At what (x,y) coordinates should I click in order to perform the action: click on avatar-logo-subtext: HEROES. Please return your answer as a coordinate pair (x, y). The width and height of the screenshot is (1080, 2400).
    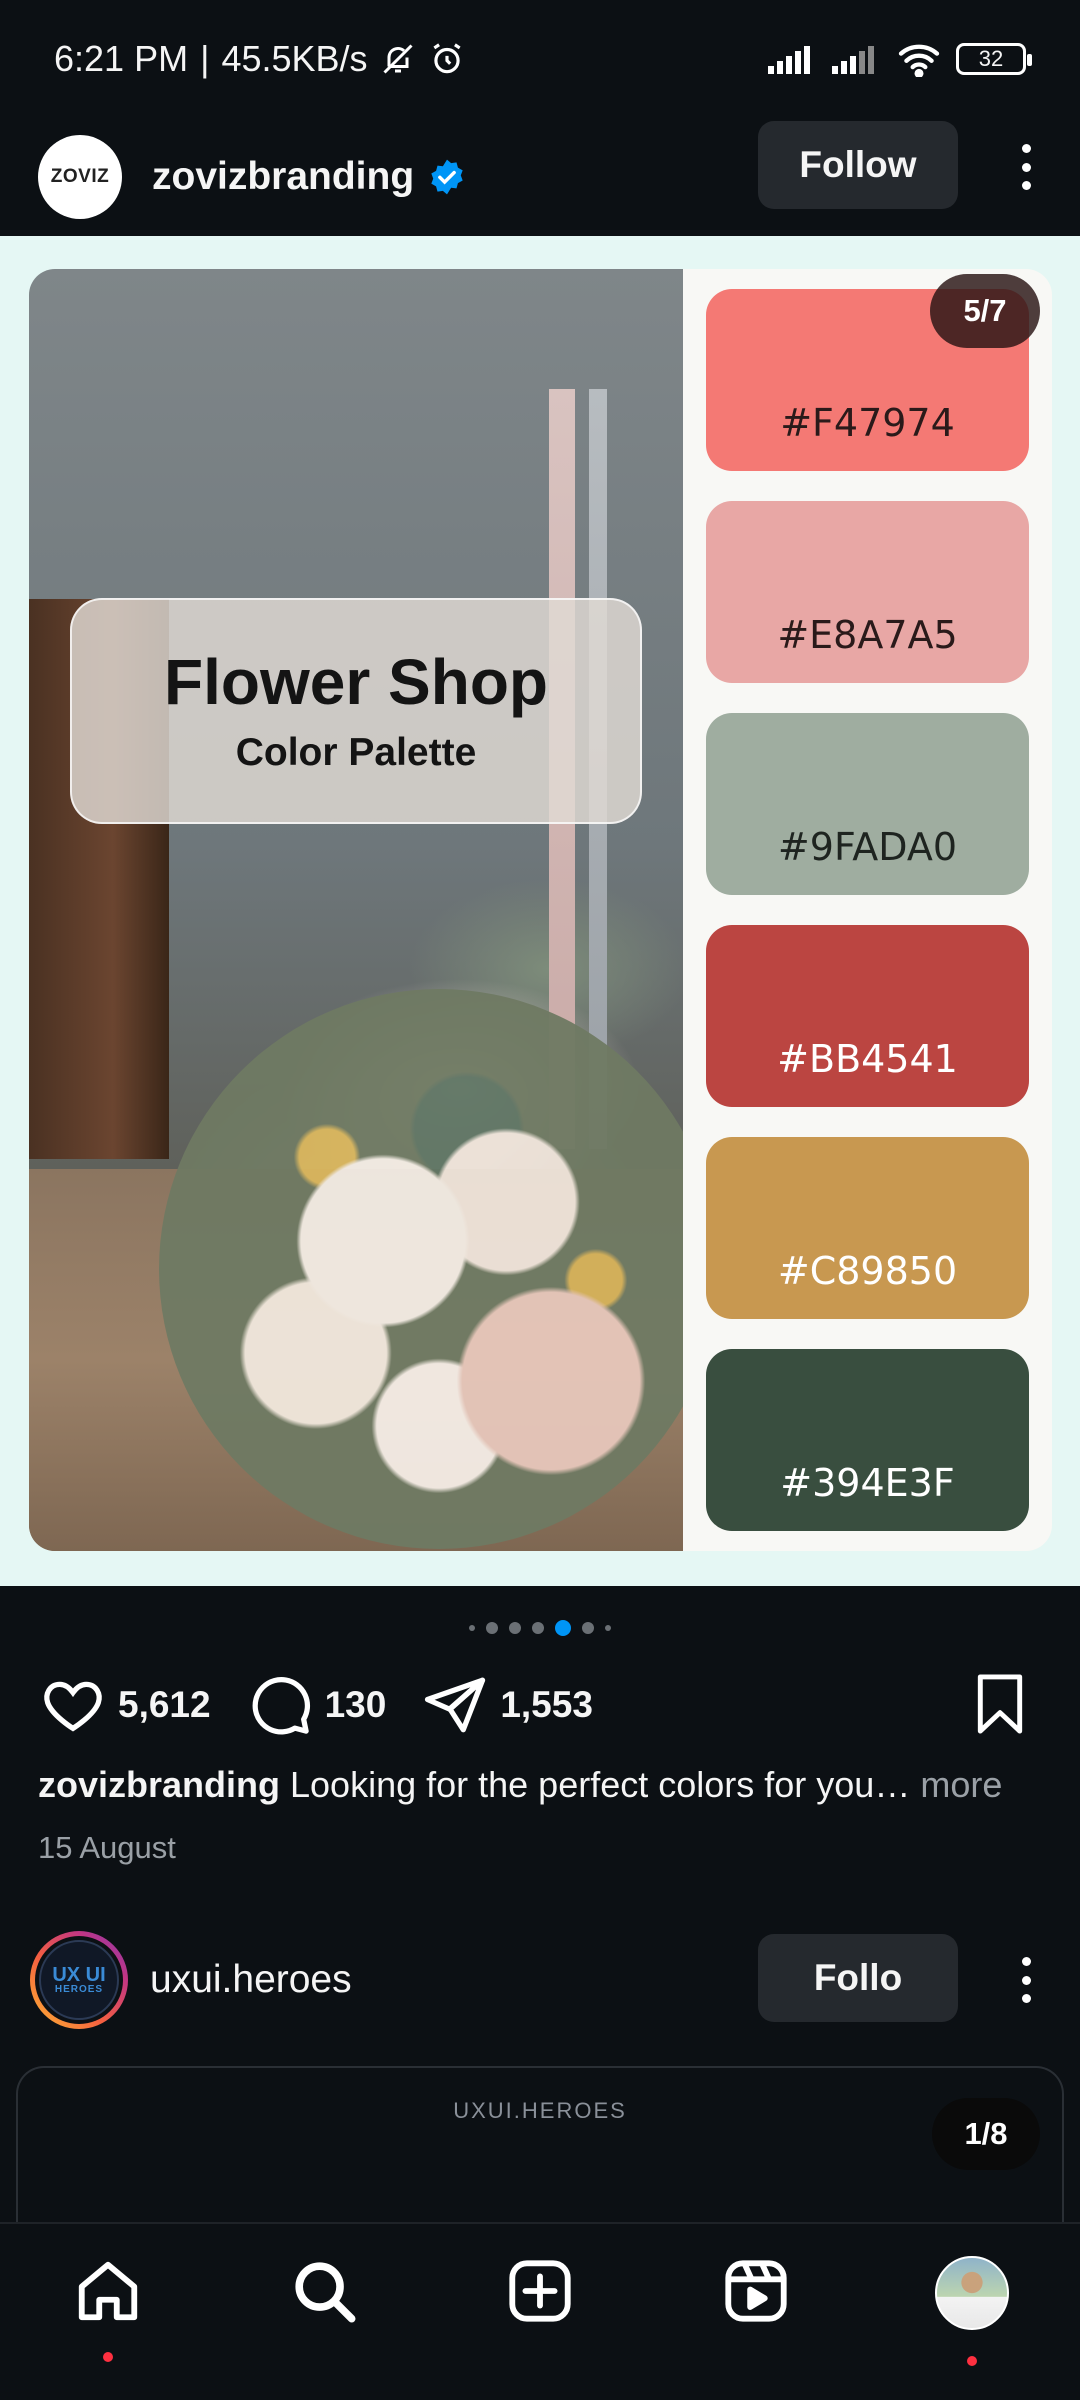
    Looking at the image, I should click on (79, 1989).